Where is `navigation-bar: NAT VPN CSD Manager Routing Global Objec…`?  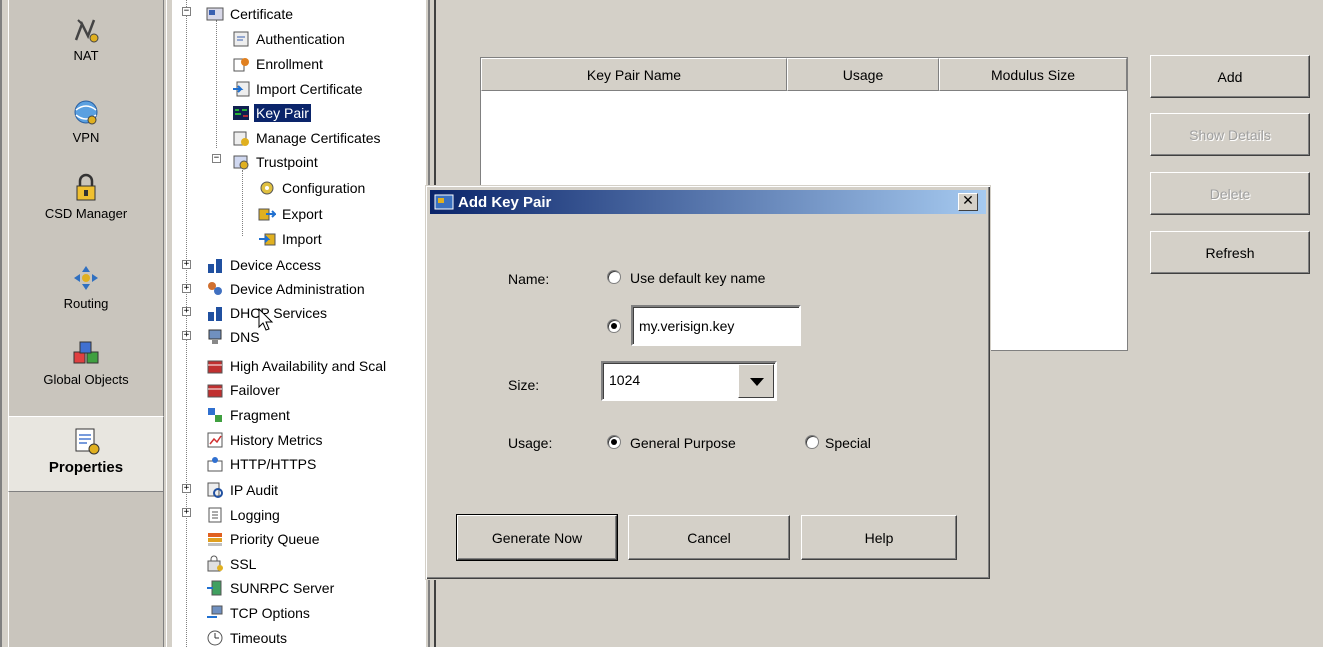
navigation-bar: NAT VPN CSD Manager Routing Global Objec… is located at coordinates (86, 323).